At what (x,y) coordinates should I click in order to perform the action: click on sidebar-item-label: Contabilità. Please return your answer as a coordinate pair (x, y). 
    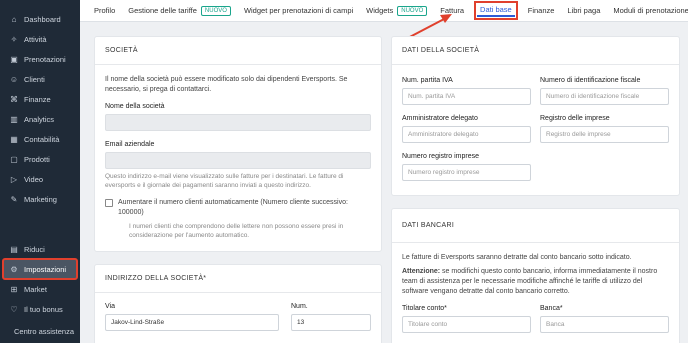
    Looking at the image, I should click on (42, 139).